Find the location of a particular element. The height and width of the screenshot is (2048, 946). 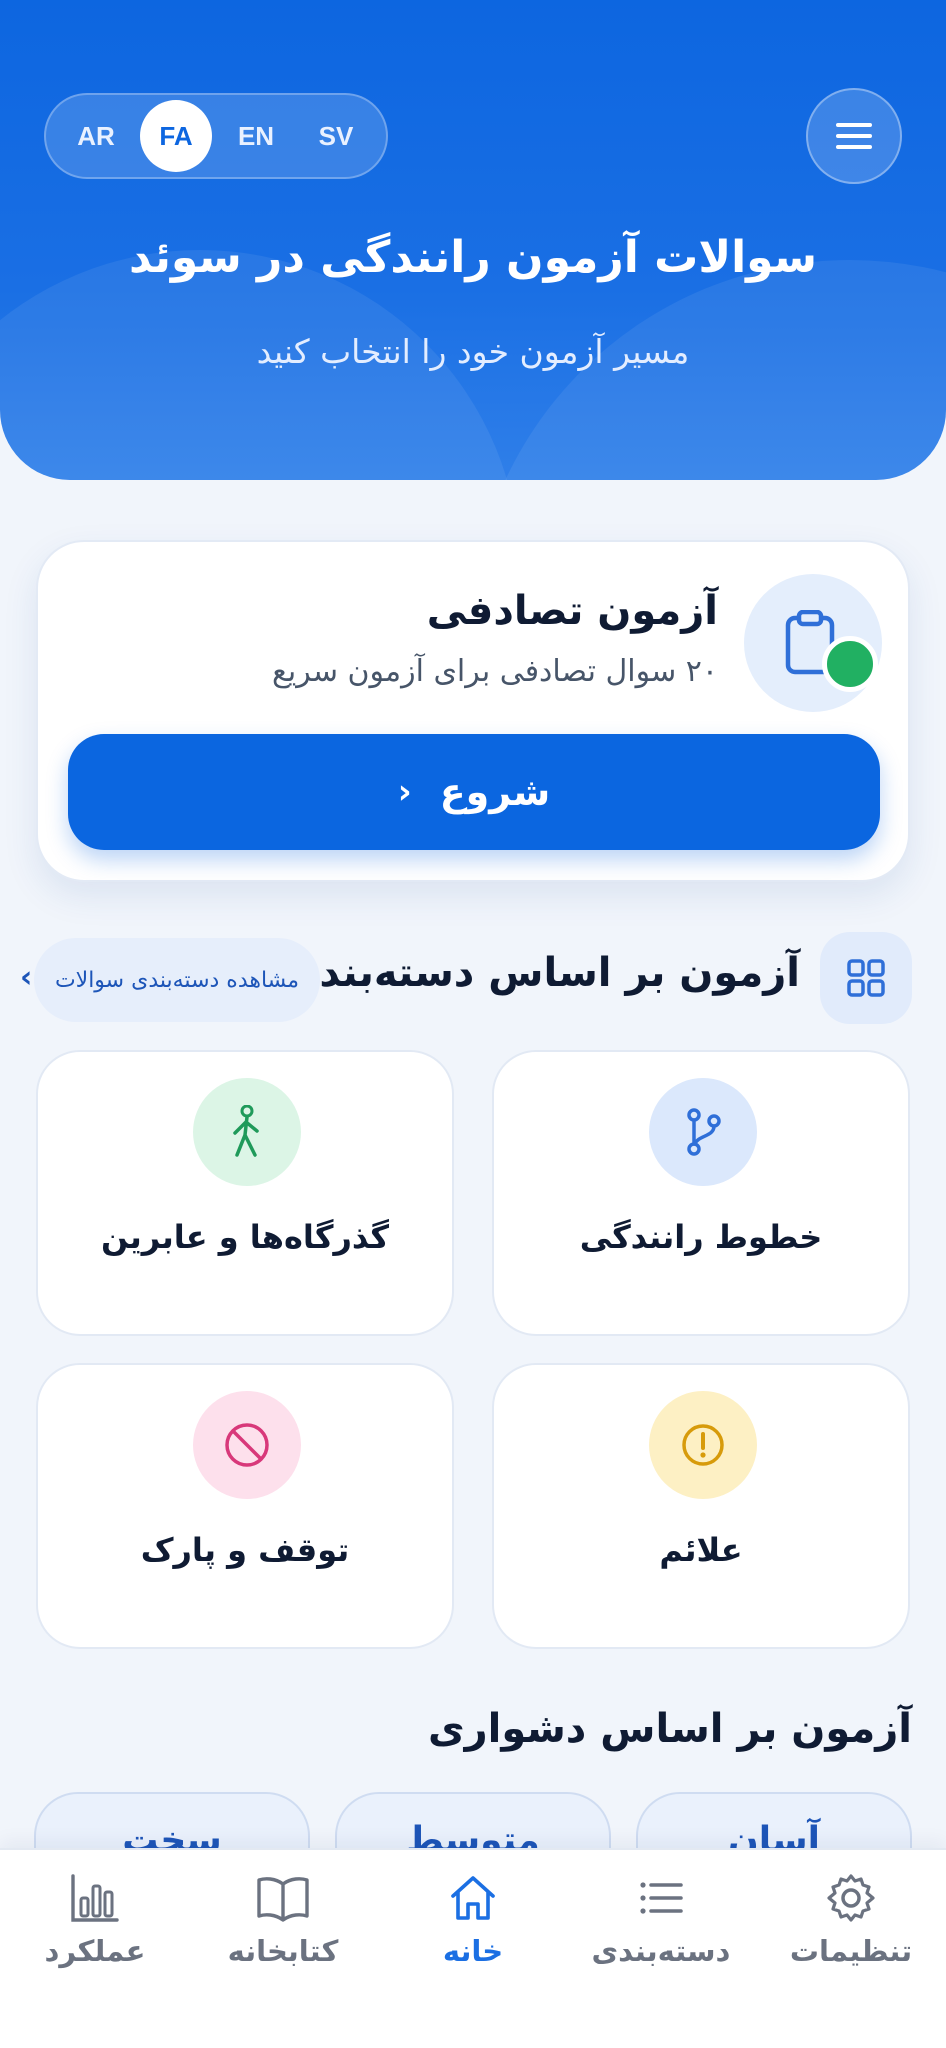

start-button: شروع ‹ is located at coordinates (474, 792).